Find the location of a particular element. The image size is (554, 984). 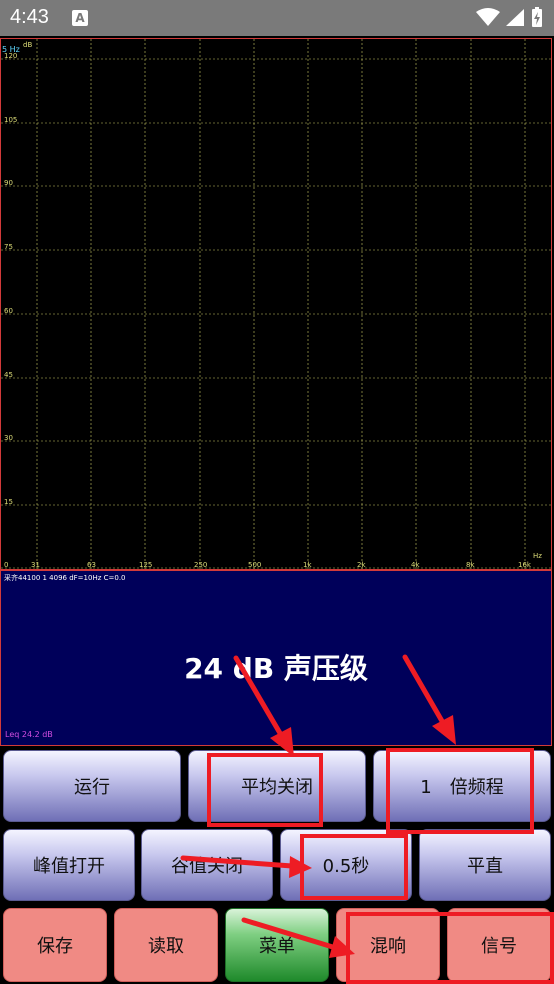

y-tick: 0 is located at coordinates (6, 565).